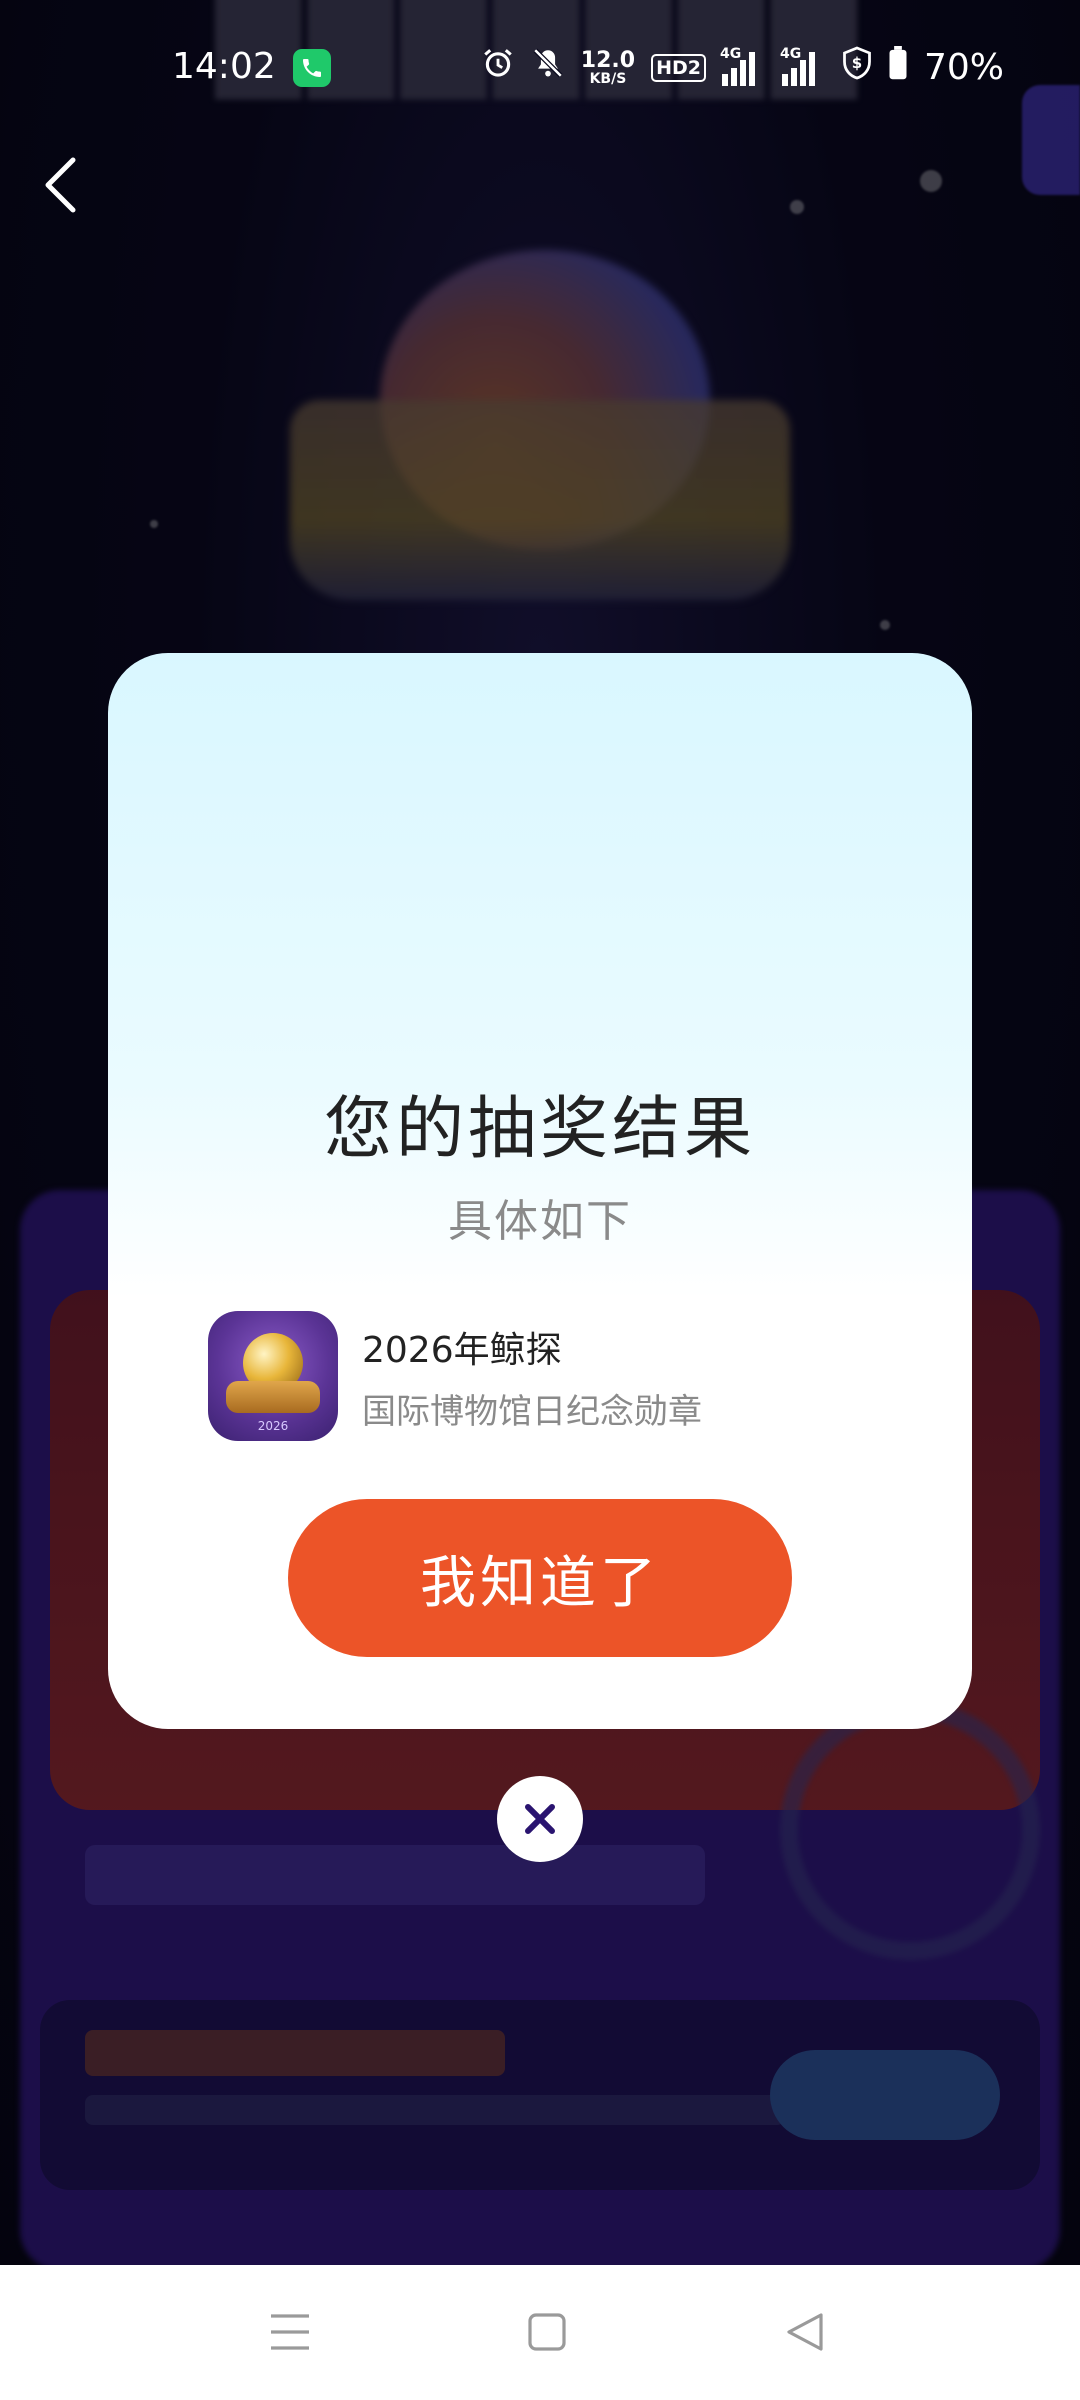  I want to click on menu-nav-button, so click(290, 2332).